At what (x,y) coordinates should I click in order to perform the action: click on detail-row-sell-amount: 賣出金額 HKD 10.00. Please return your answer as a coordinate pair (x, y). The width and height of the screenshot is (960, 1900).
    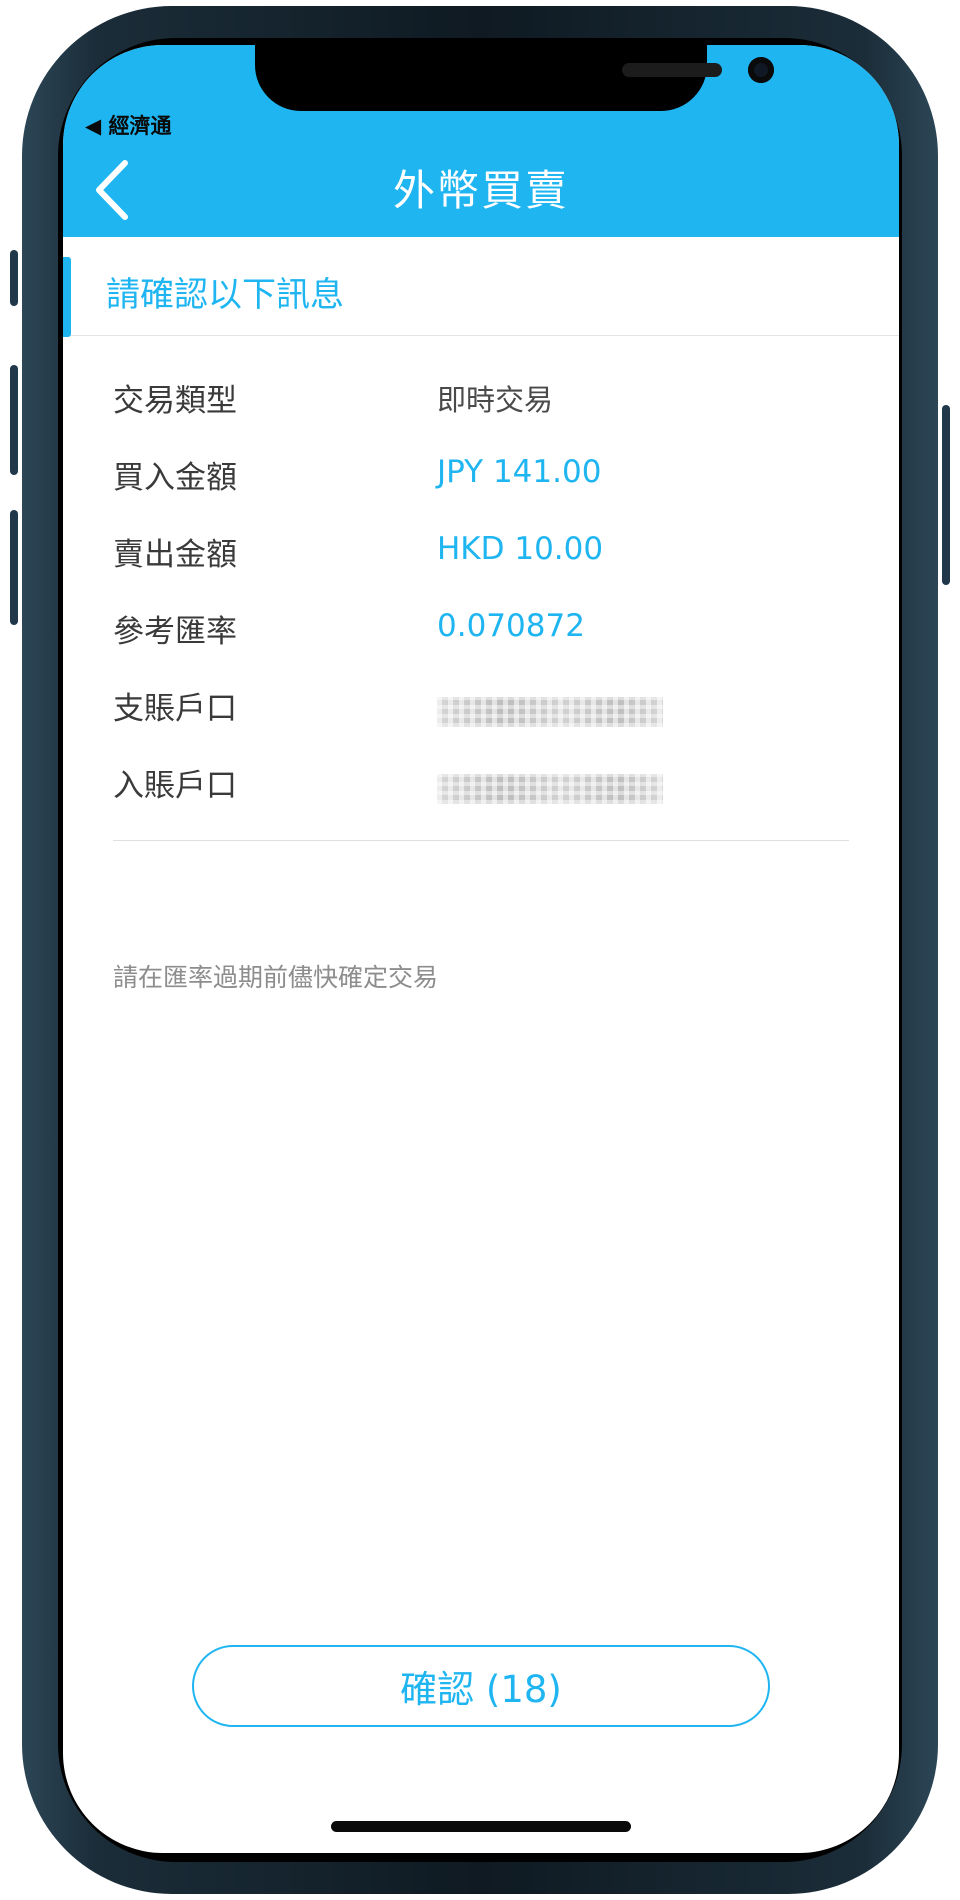
    Looking at the image, I should click on (481, 567).